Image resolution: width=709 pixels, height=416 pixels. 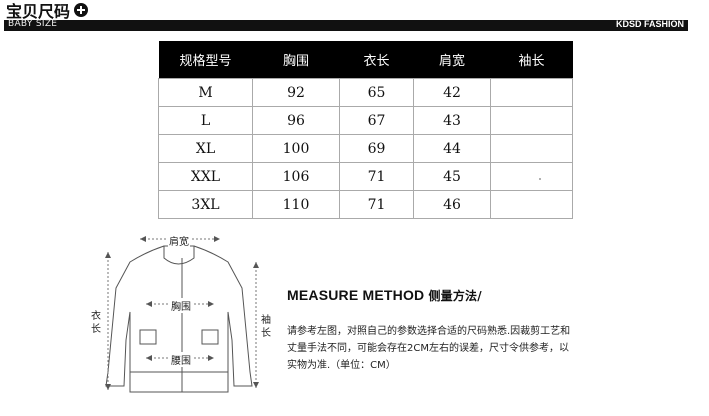 I want to click on measure-title-zh: 侧量方法/, so click(x=455, y=296).